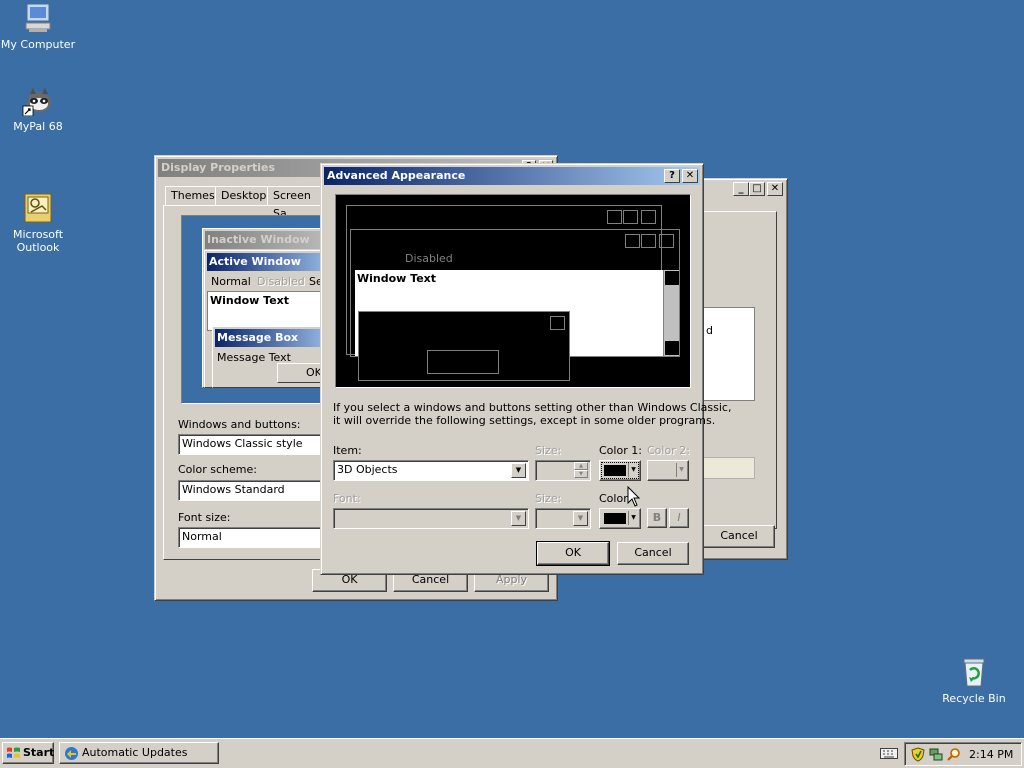 The height and width of the screenshot is (768, 1024). What do you see at coordinates (431, 518) in the screenshot?
I see `font-select: ▼` at bounding box center [431, 518].